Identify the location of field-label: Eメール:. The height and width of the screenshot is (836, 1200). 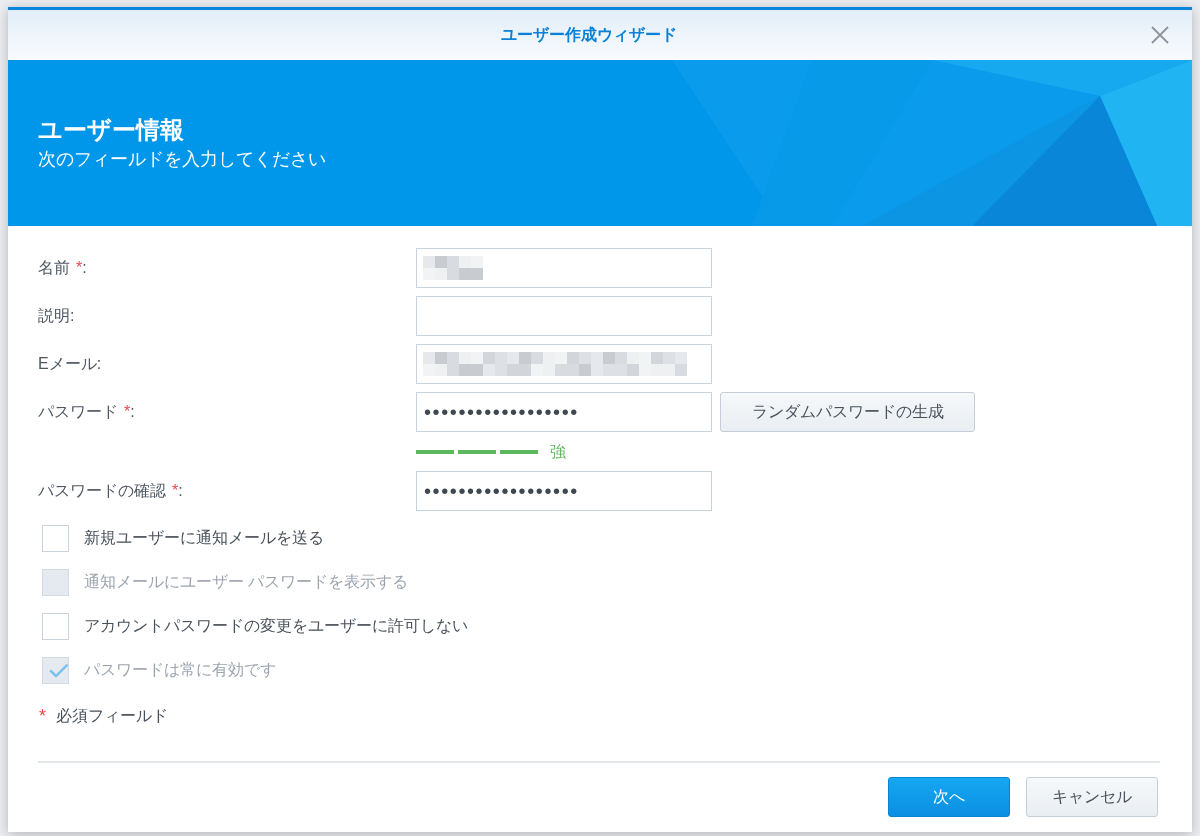
(70, 363).